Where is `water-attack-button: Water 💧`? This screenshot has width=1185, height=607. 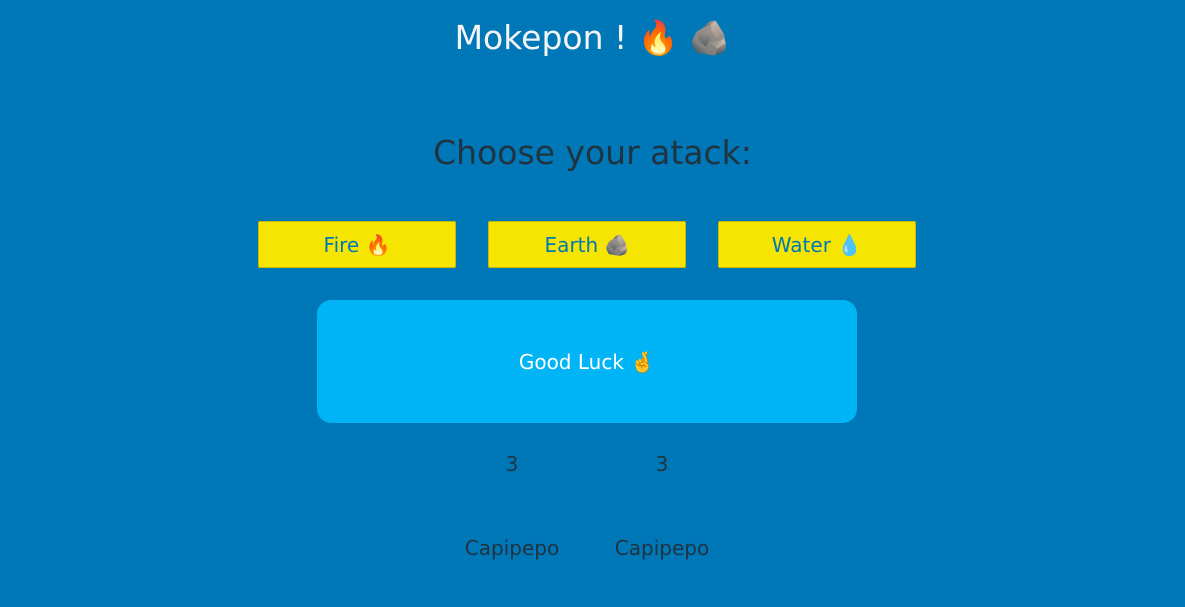 water-attack-button: Water 💧 is located at coordinates (817, 244).